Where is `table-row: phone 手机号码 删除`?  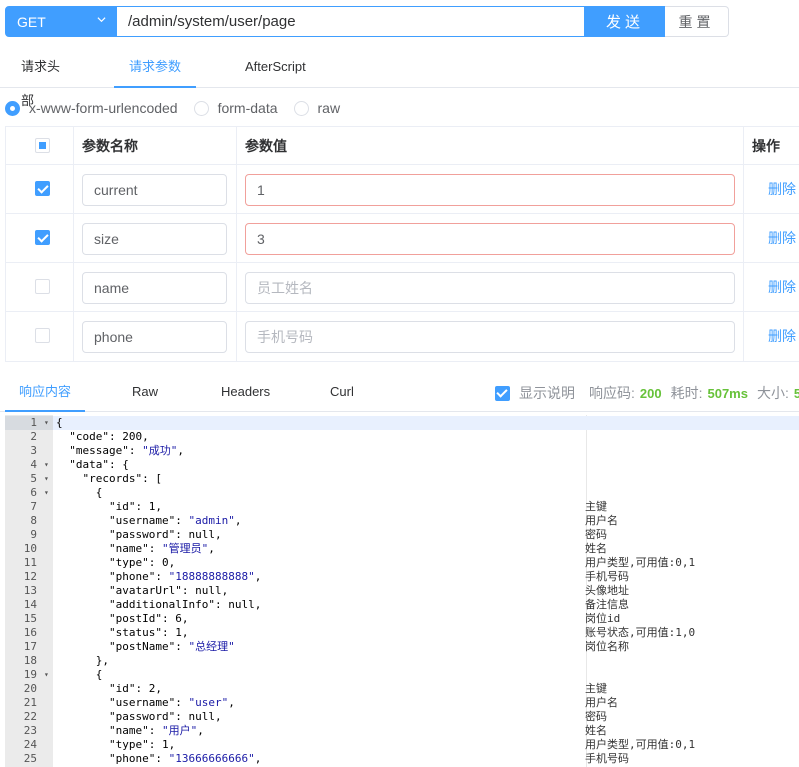
table-row: phone 手机号码 删除 is located at coordinates (402, 336).